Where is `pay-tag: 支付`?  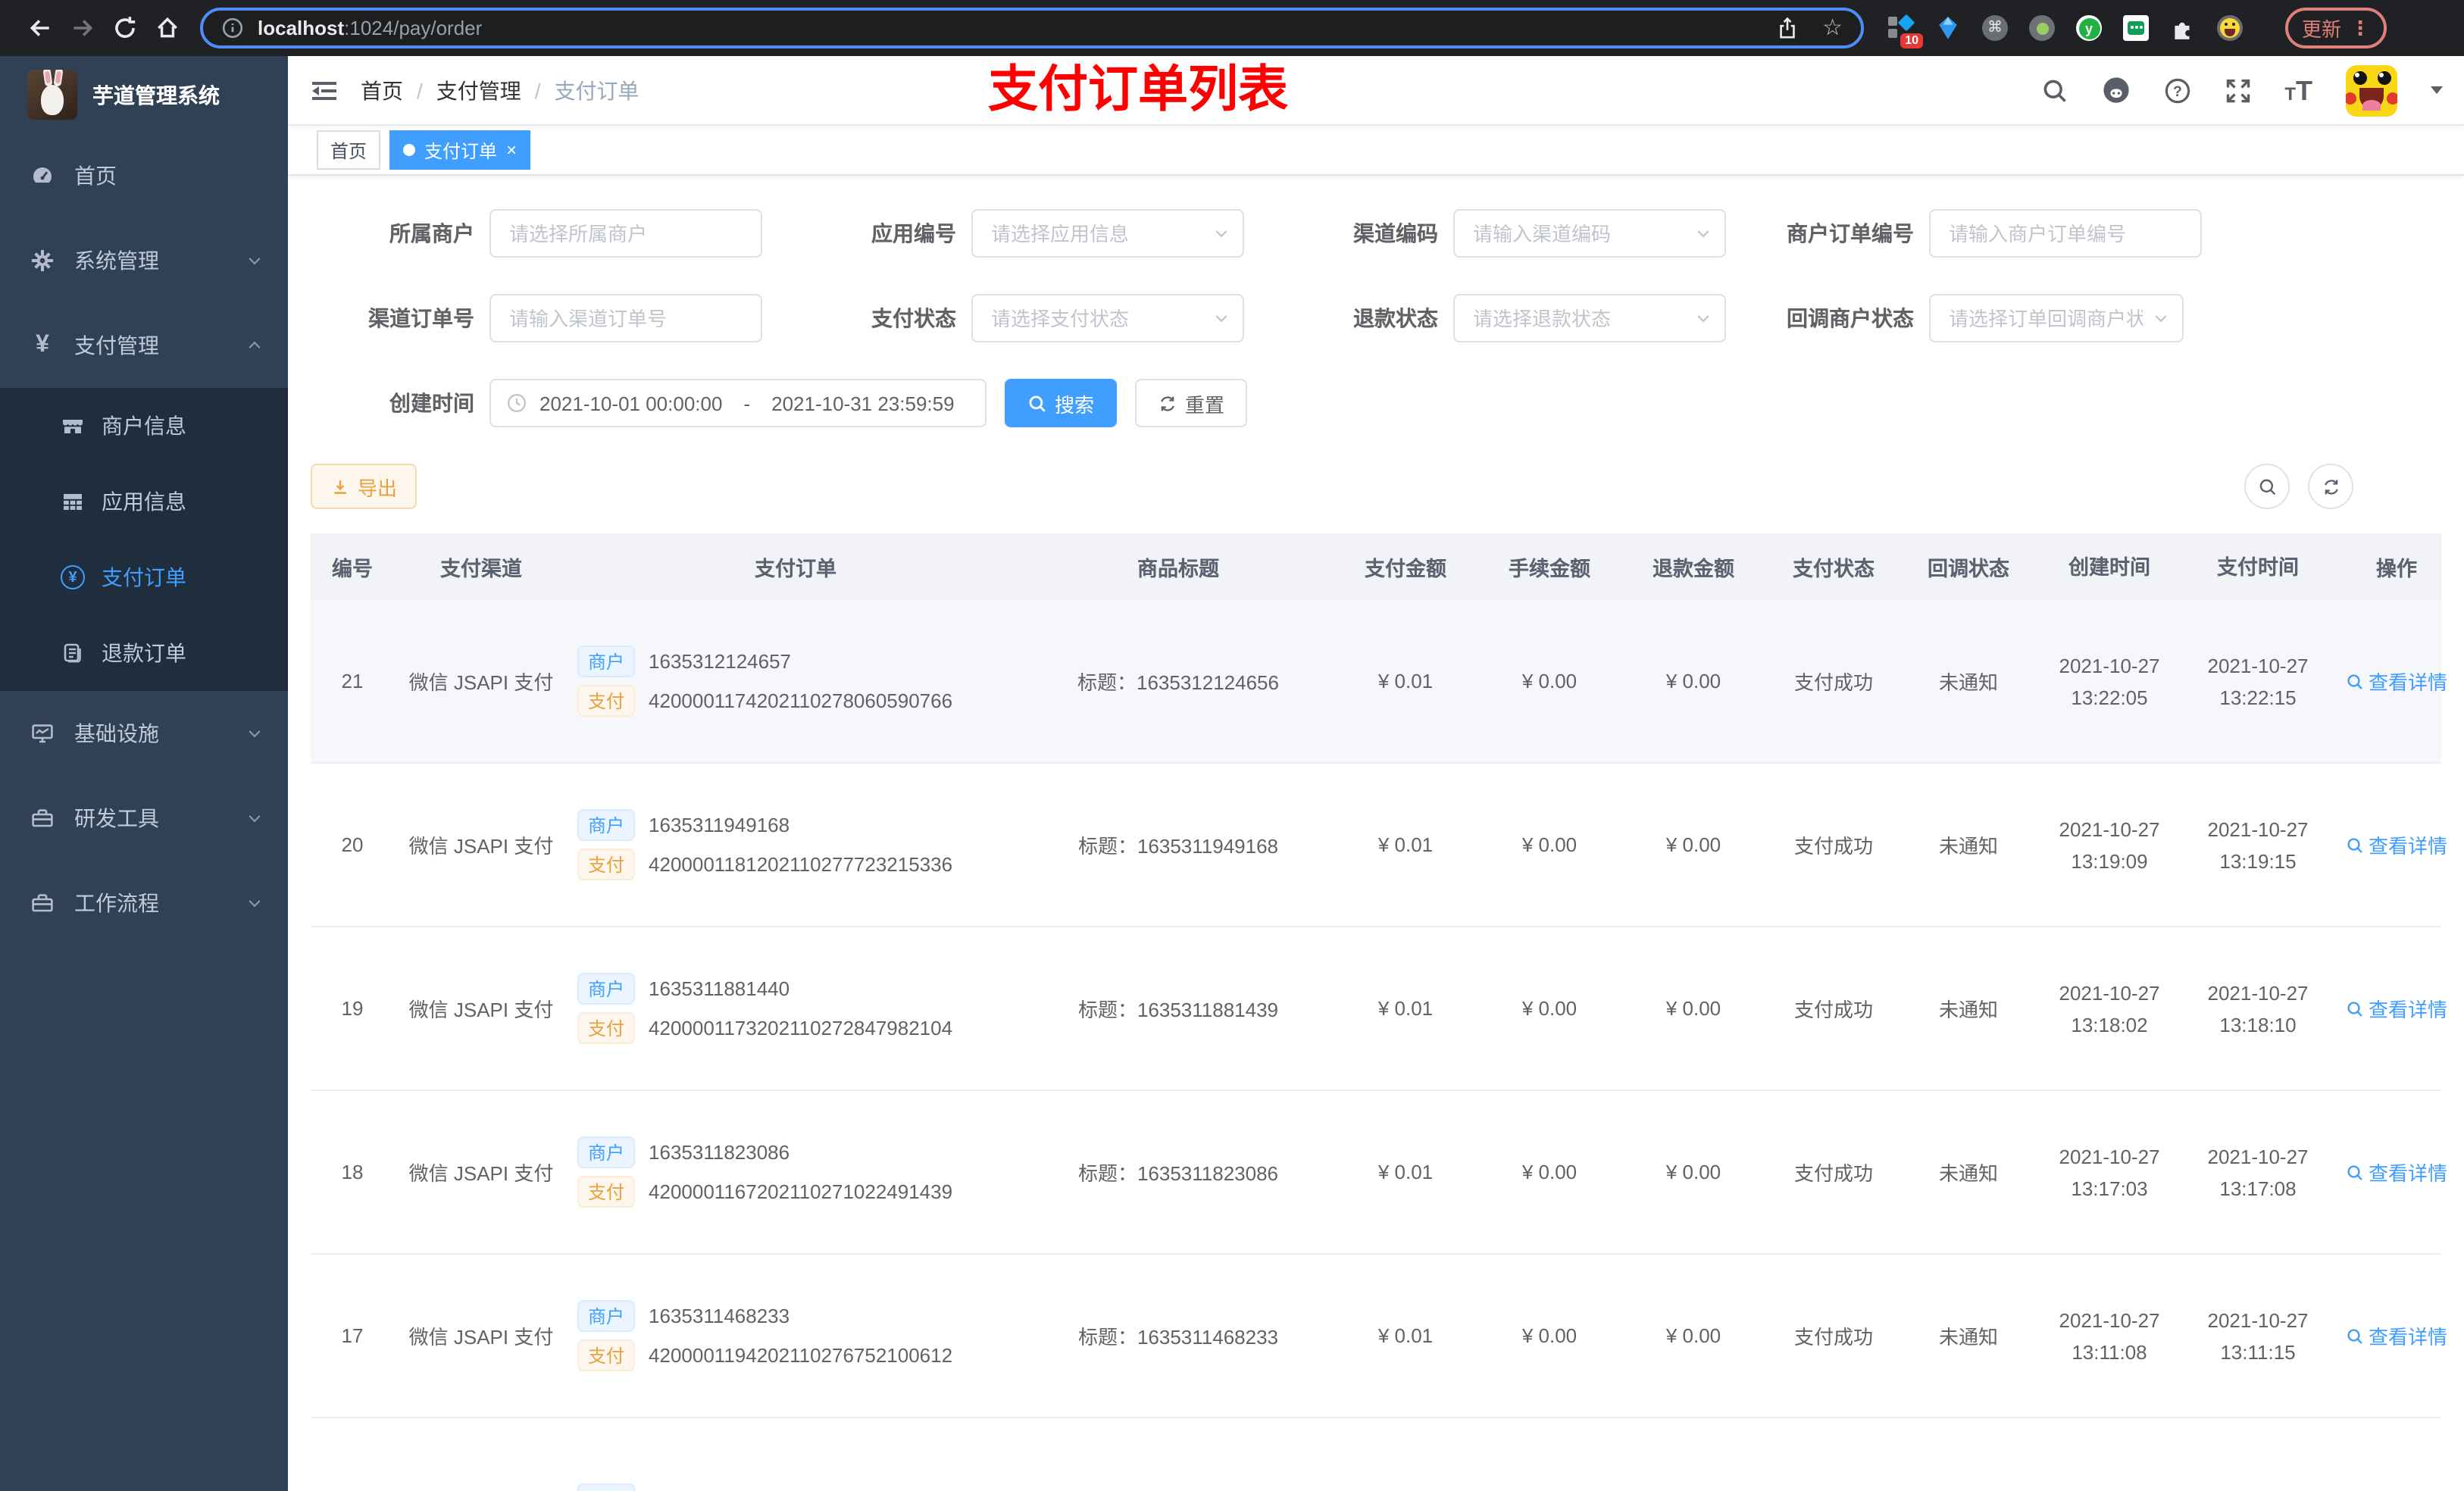
pay-tag: 支付 is located at coordinates (606, 1192).